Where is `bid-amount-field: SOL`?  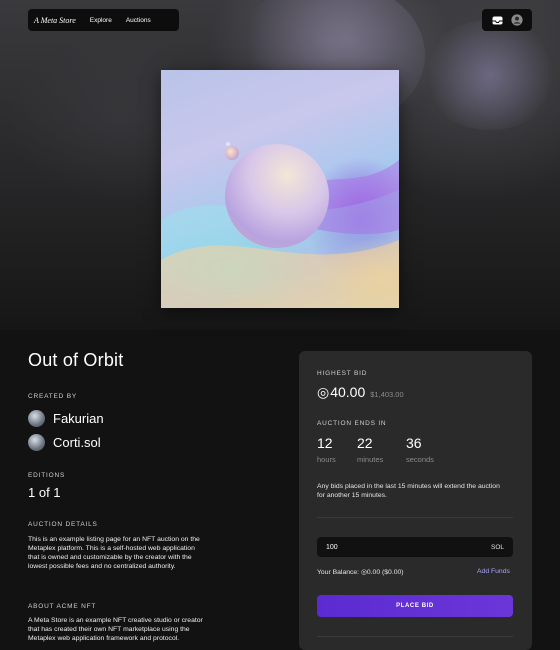 bid-amount-field: SOL is located at coordinates (415, 547).